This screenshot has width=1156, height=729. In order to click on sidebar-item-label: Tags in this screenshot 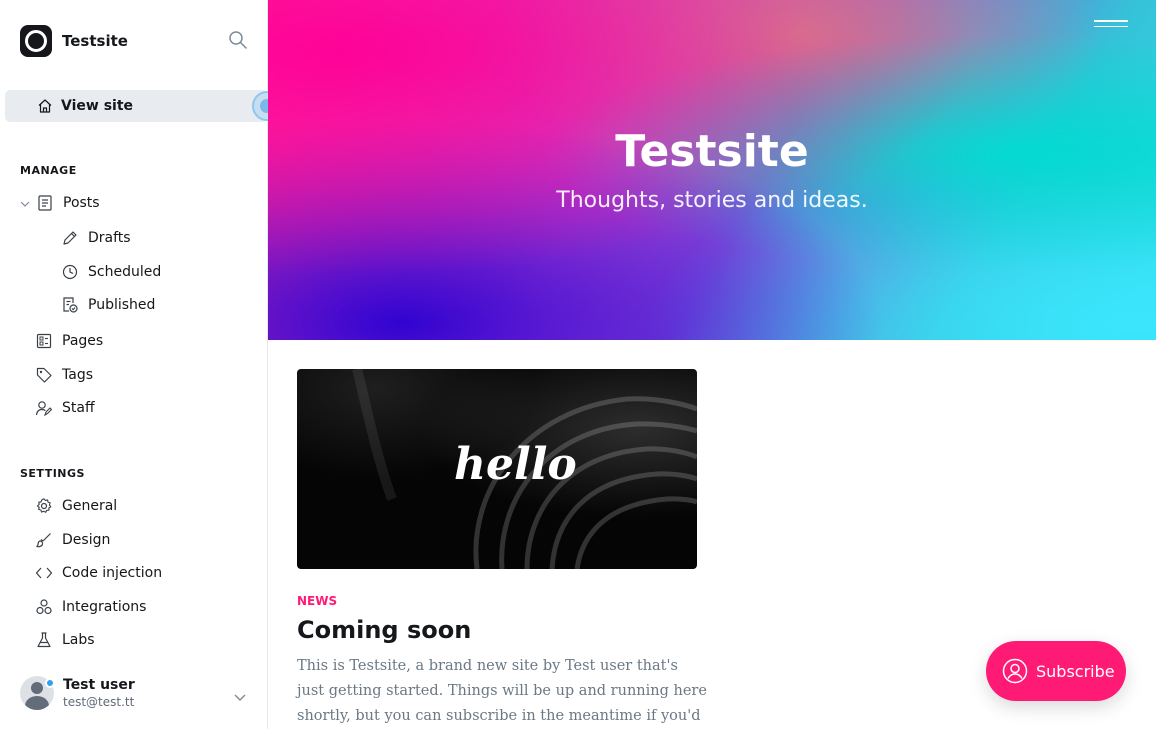, I will do `click(77, 375)`.